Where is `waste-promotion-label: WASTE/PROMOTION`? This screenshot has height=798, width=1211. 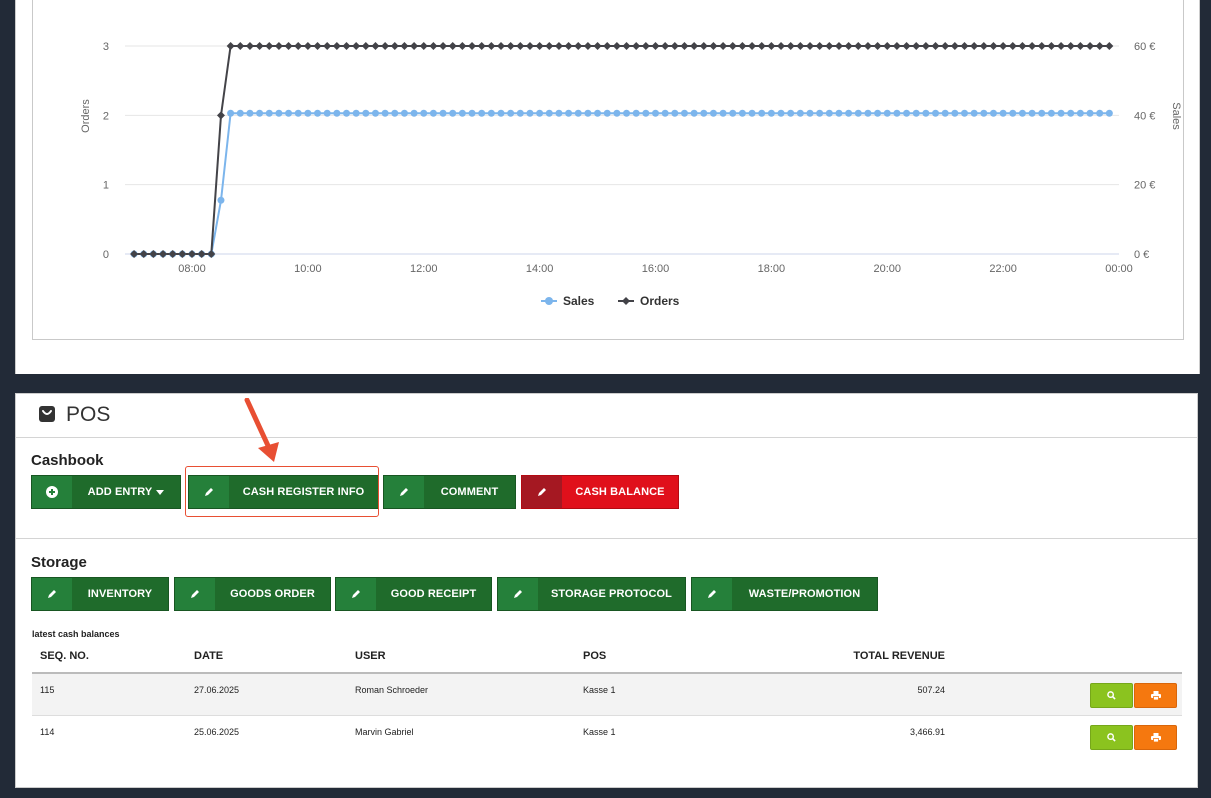
waste-promotion-label: WASTE/PROMOTION is located at coordinates (804, 594).